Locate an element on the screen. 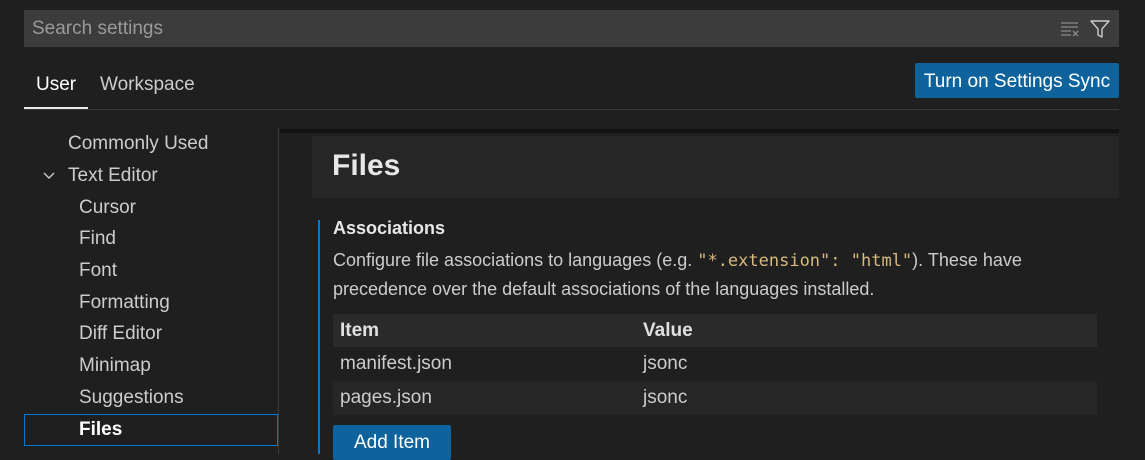 The image size is (1145, 460). table-header-row: Item Value is located at coordinates (715, 330).